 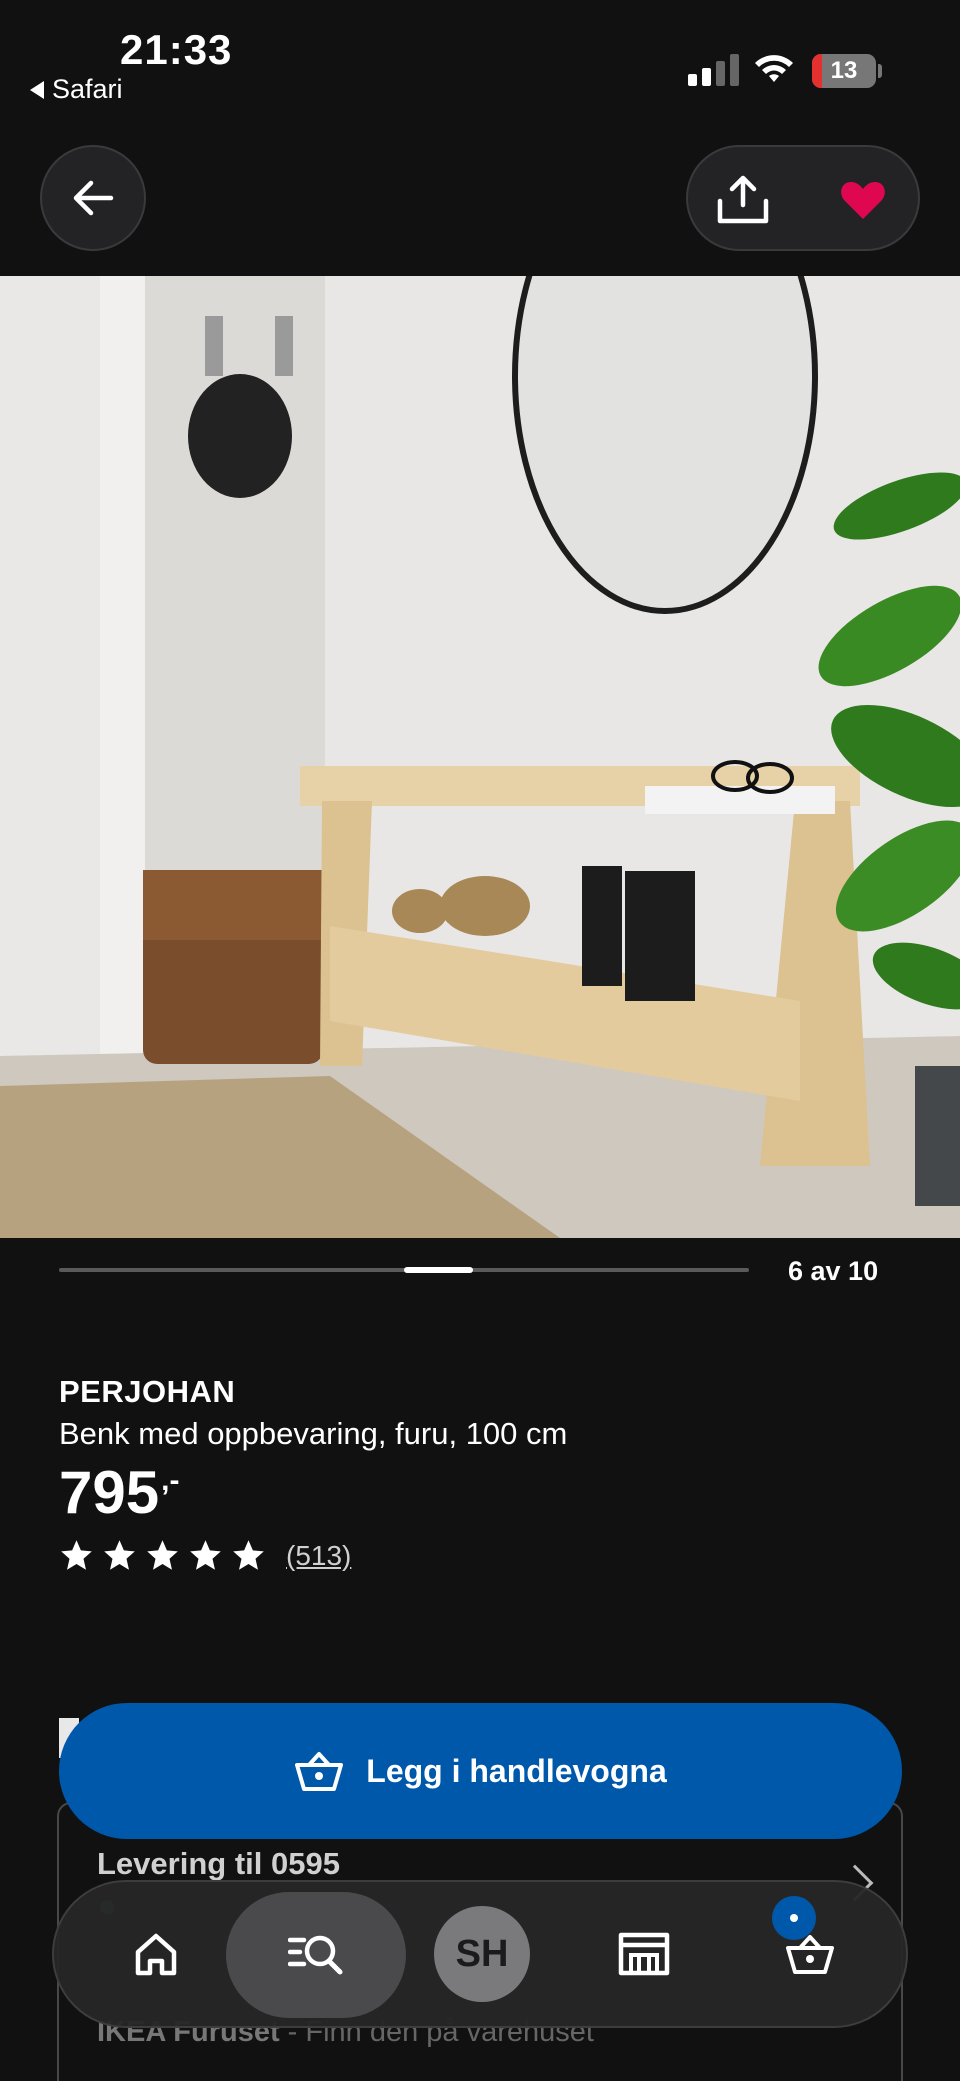 What do you see at coordinates (109, 1492) in the screenshot?
I see `price-amount: 795` at bounding box center [109, 1492].